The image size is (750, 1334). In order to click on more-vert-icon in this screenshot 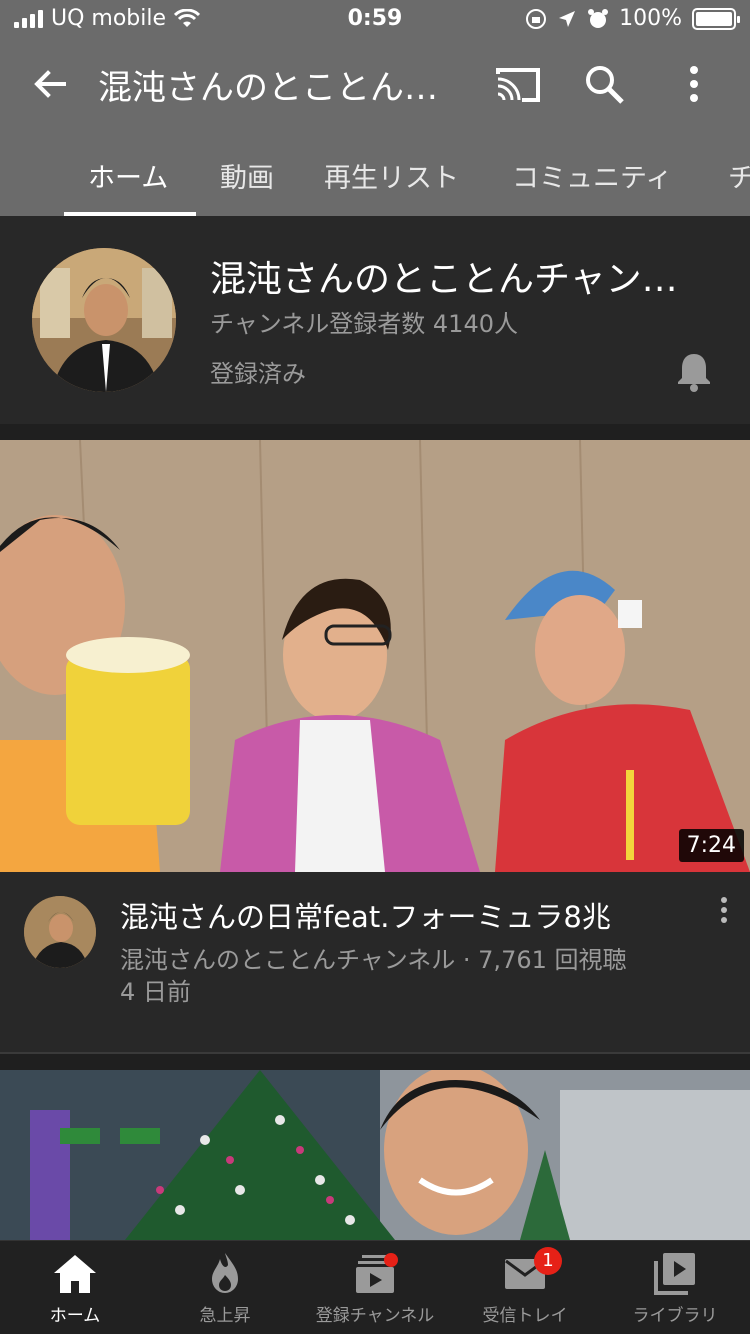, I will do `click(694, 84)`.